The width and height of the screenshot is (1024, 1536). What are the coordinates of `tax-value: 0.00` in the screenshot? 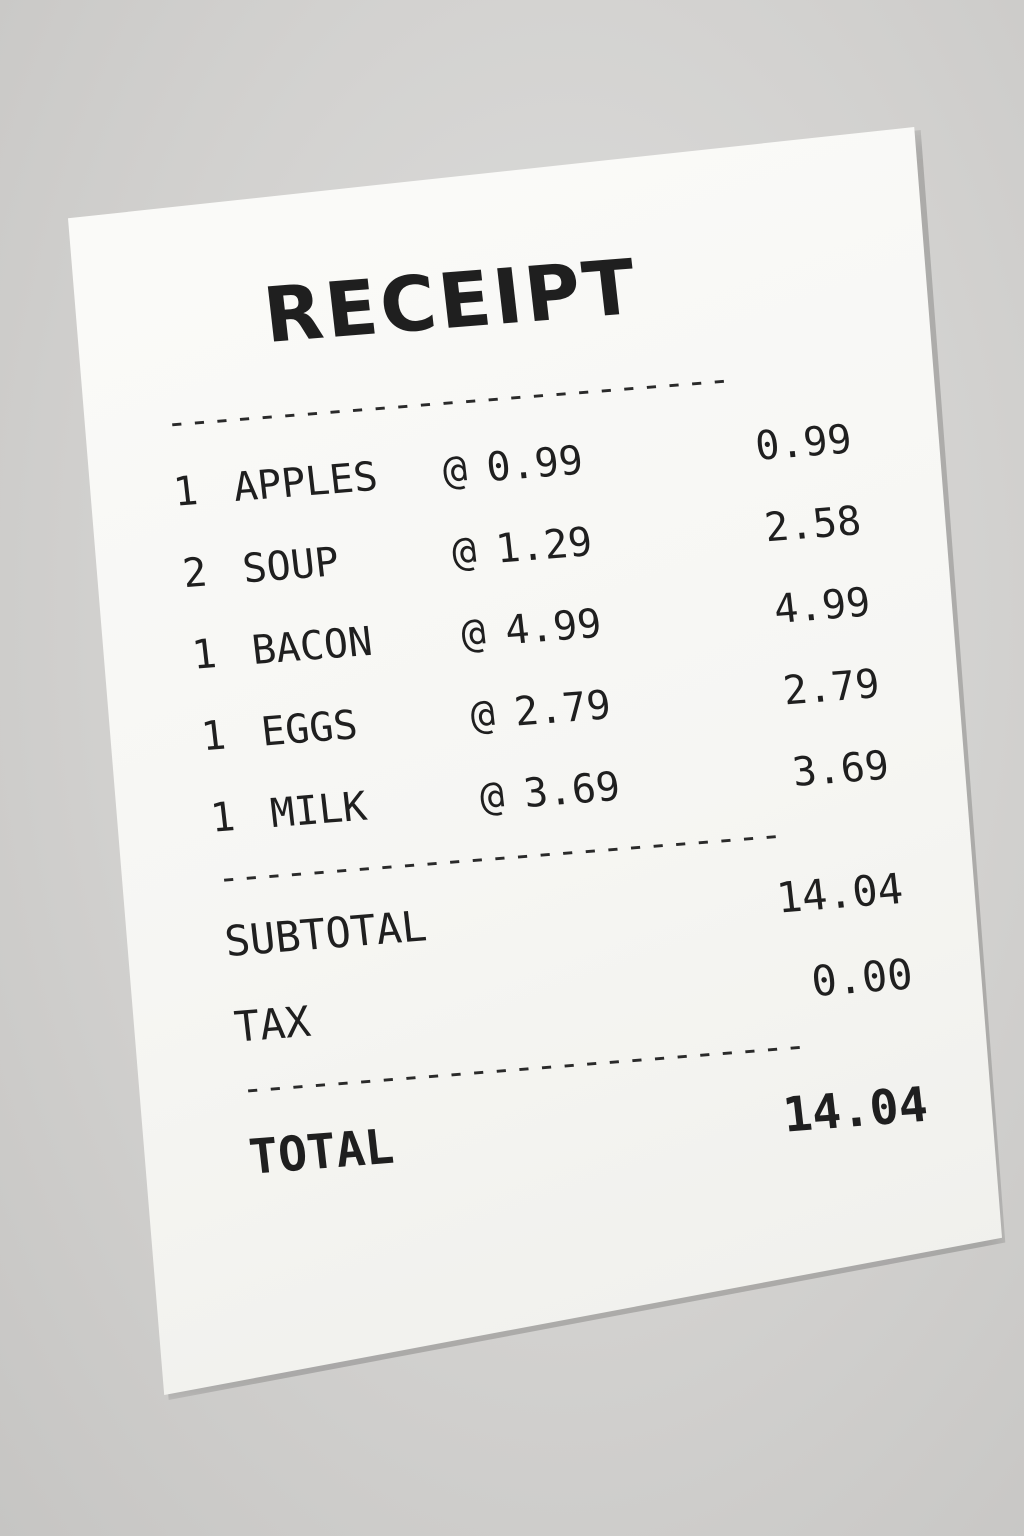 It's located at (862, 978).